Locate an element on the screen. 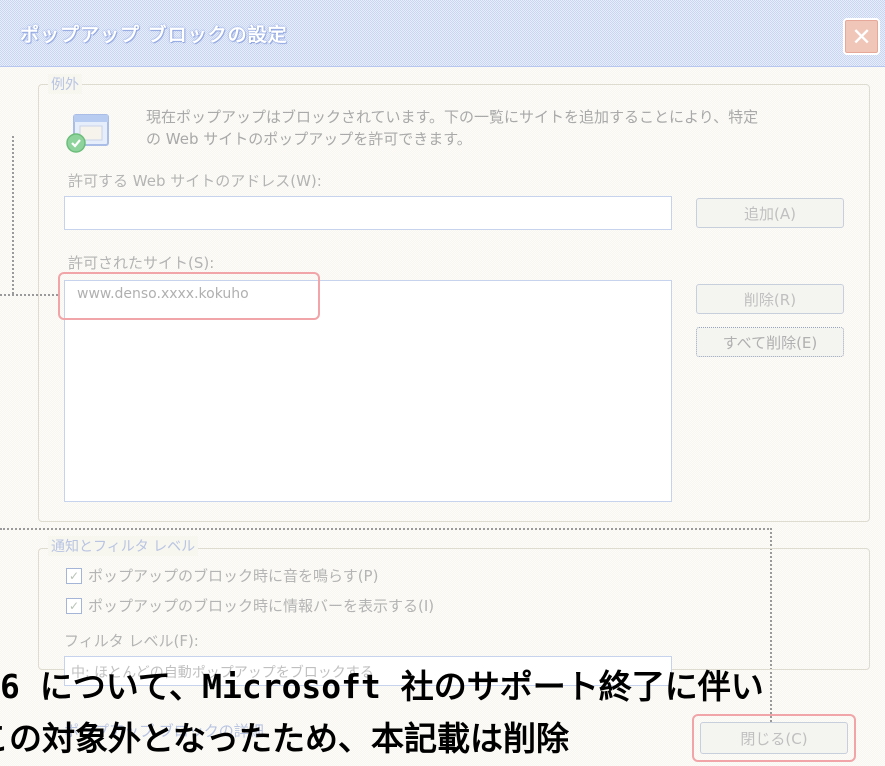  sound-checkbox: ✓ is located at coordinates (74, 576).